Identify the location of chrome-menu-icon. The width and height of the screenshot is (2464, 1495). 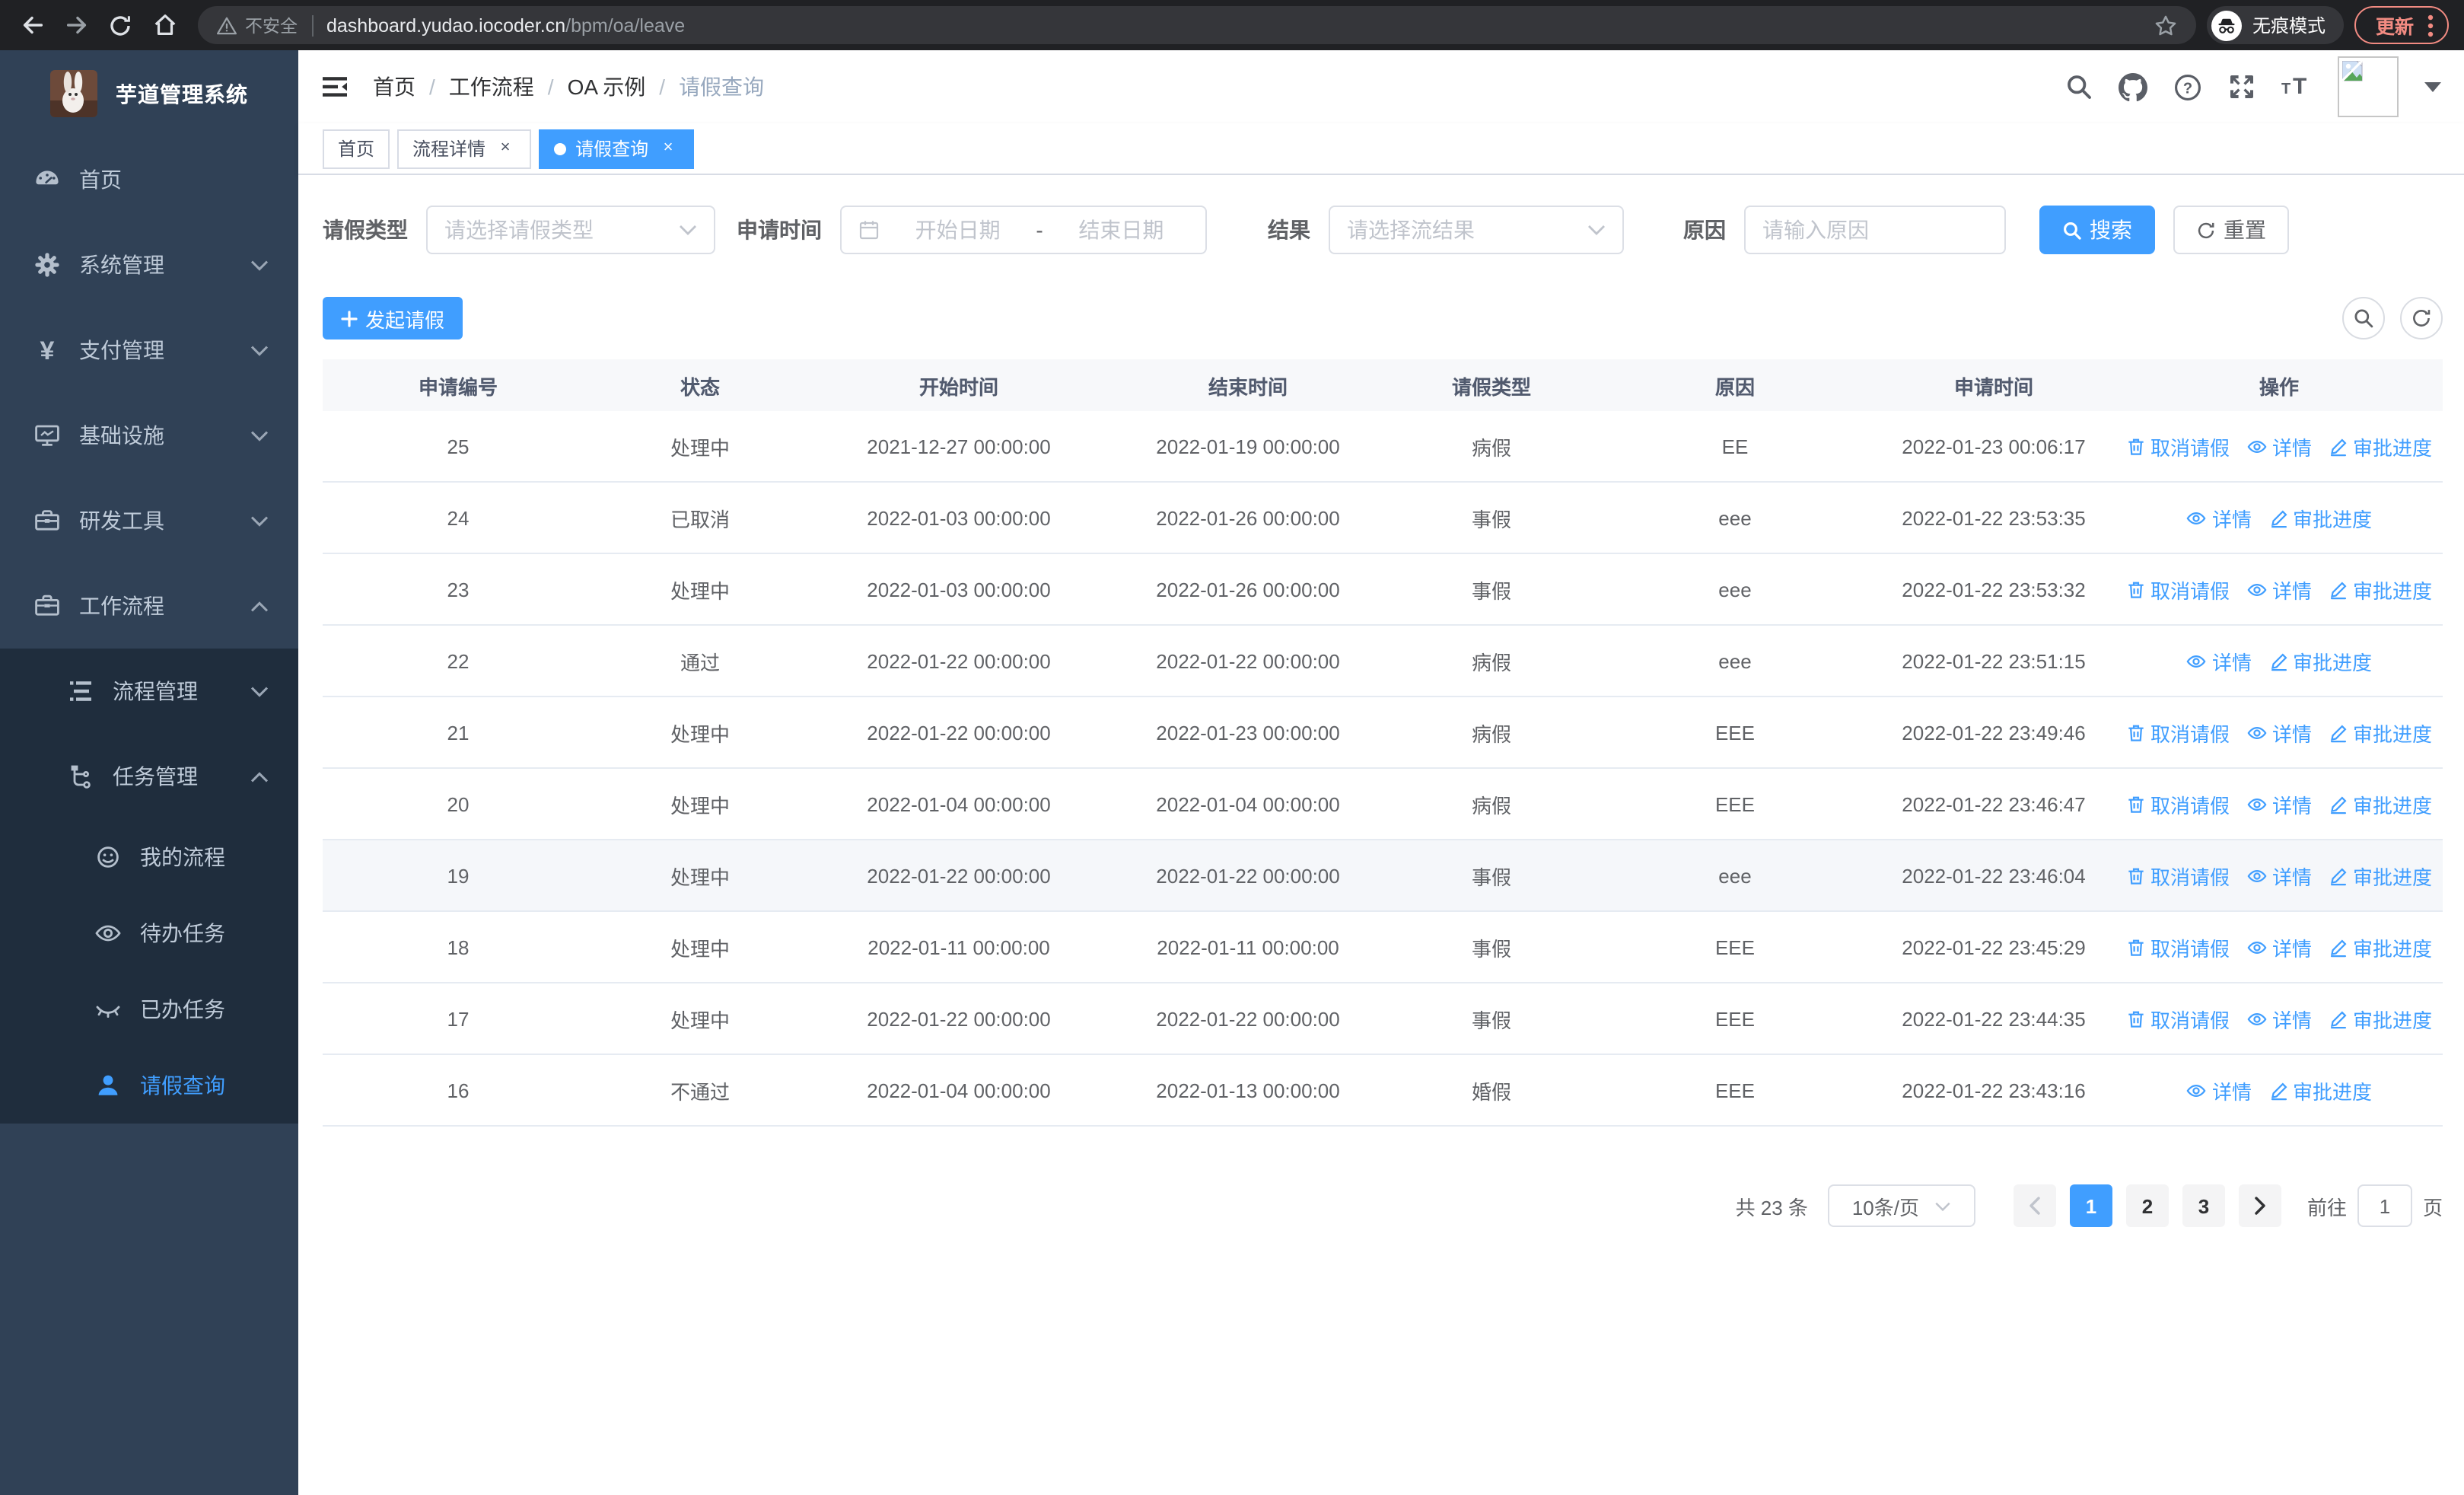
(2430, 25).